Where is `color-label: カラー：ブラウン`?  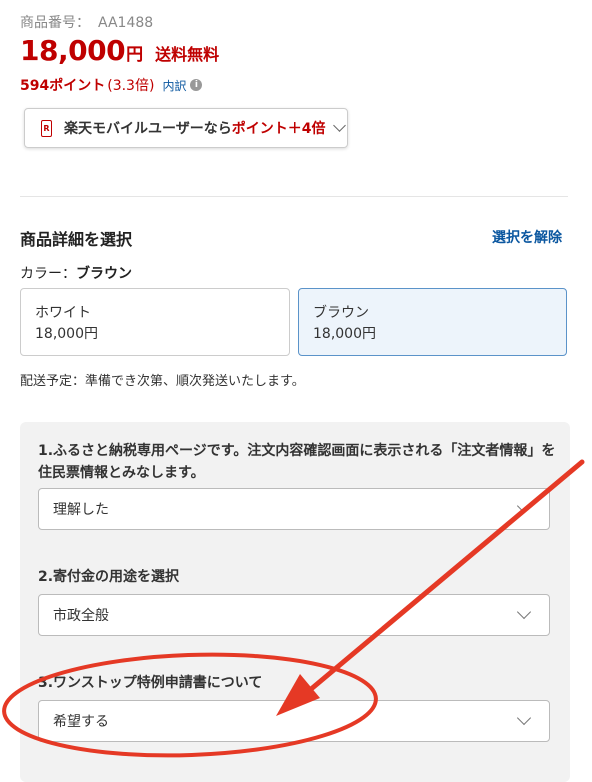
color-label: カラー：ブラウン is located at coordinates (76, 273).